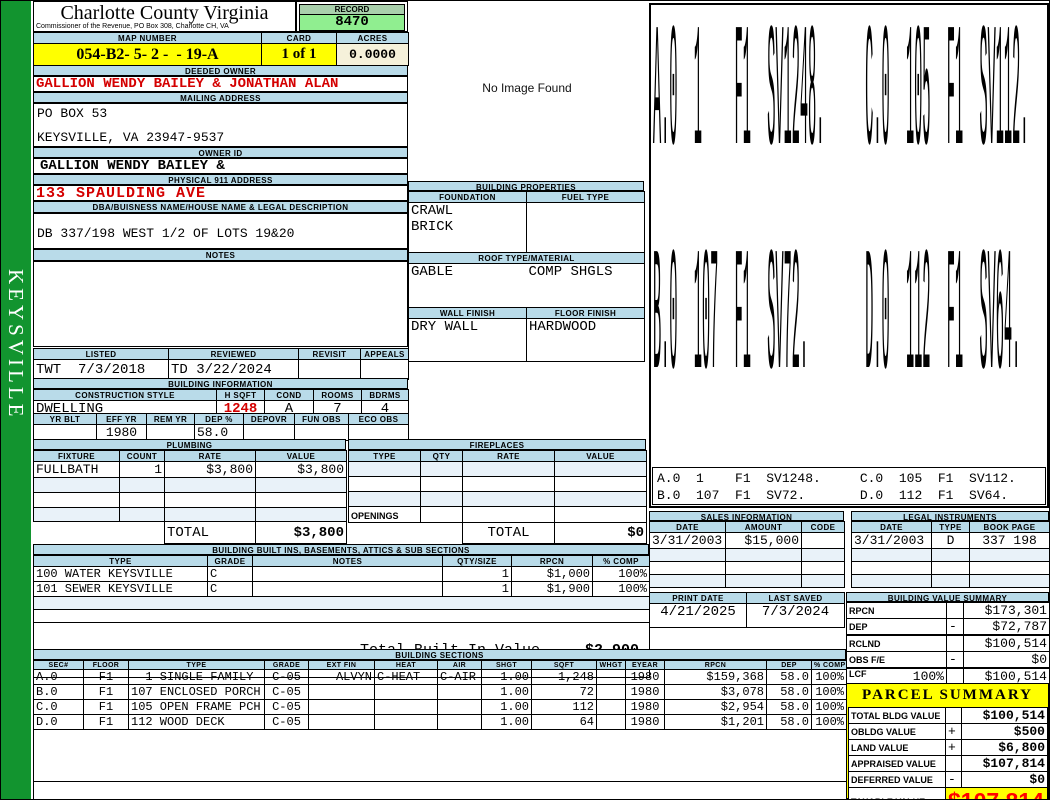 The width and height of the screenshot is (1050, 800). What do you see at coordinates (467, 285) in the screenshot?
I see `roof-type-value: GABLE` at bounding box center [467, 285].